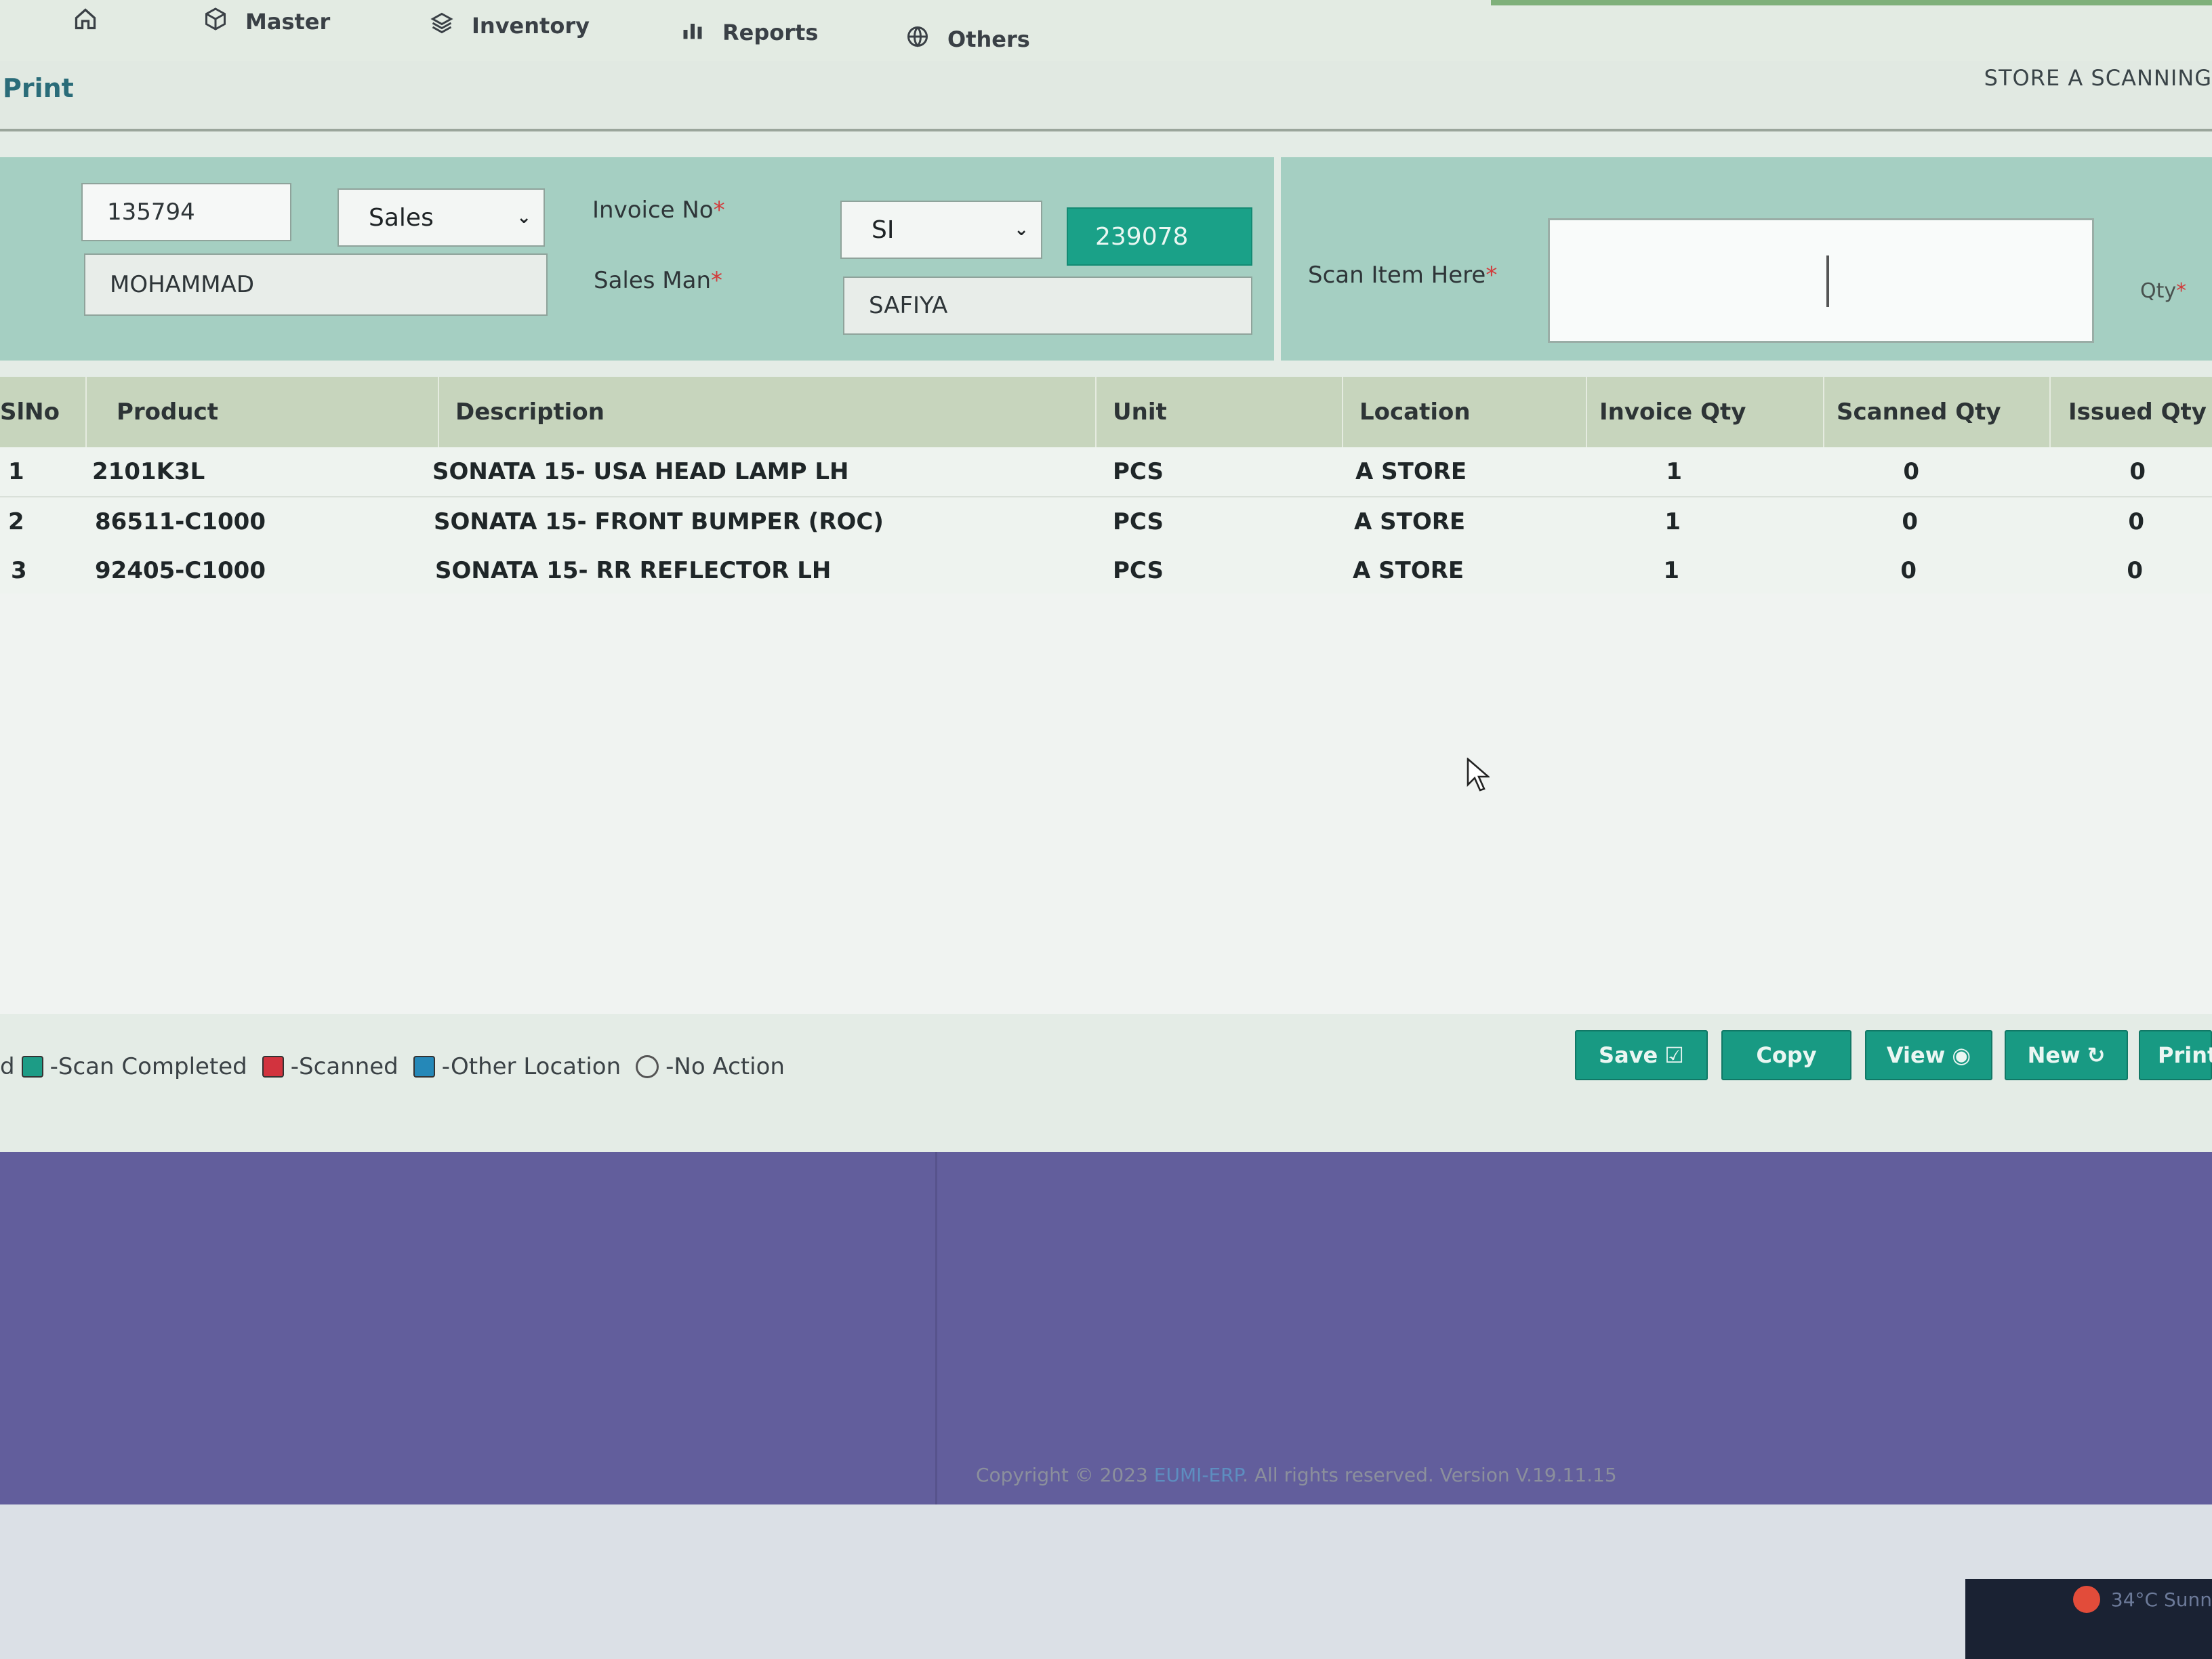 The width and height of the screenshot is (2212, 1659). What do you see at coordinates (424, 1067) in the screenshot?
I see `legend-swatch-other-location` at bounding box center [424, 1067].